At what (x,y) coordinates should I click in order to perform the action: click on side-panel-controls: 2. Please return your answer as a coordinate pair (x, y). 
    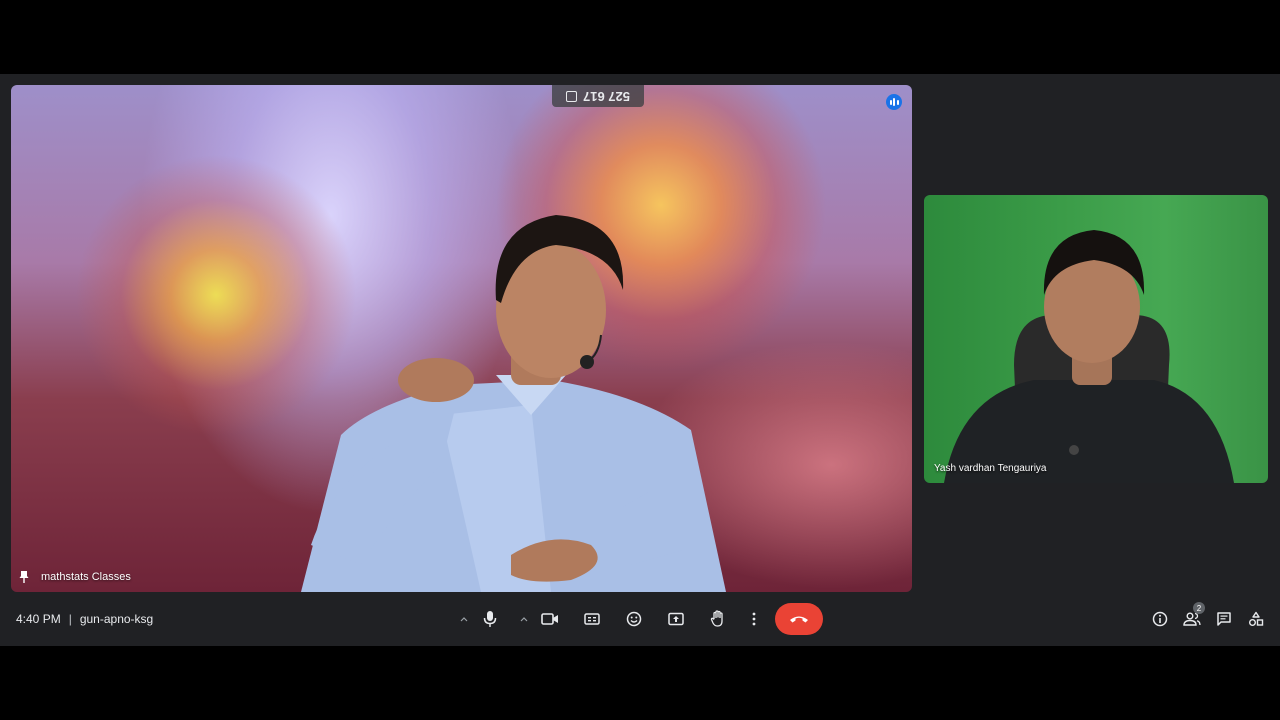
    Looking at the image, I should click on (1208, 618).